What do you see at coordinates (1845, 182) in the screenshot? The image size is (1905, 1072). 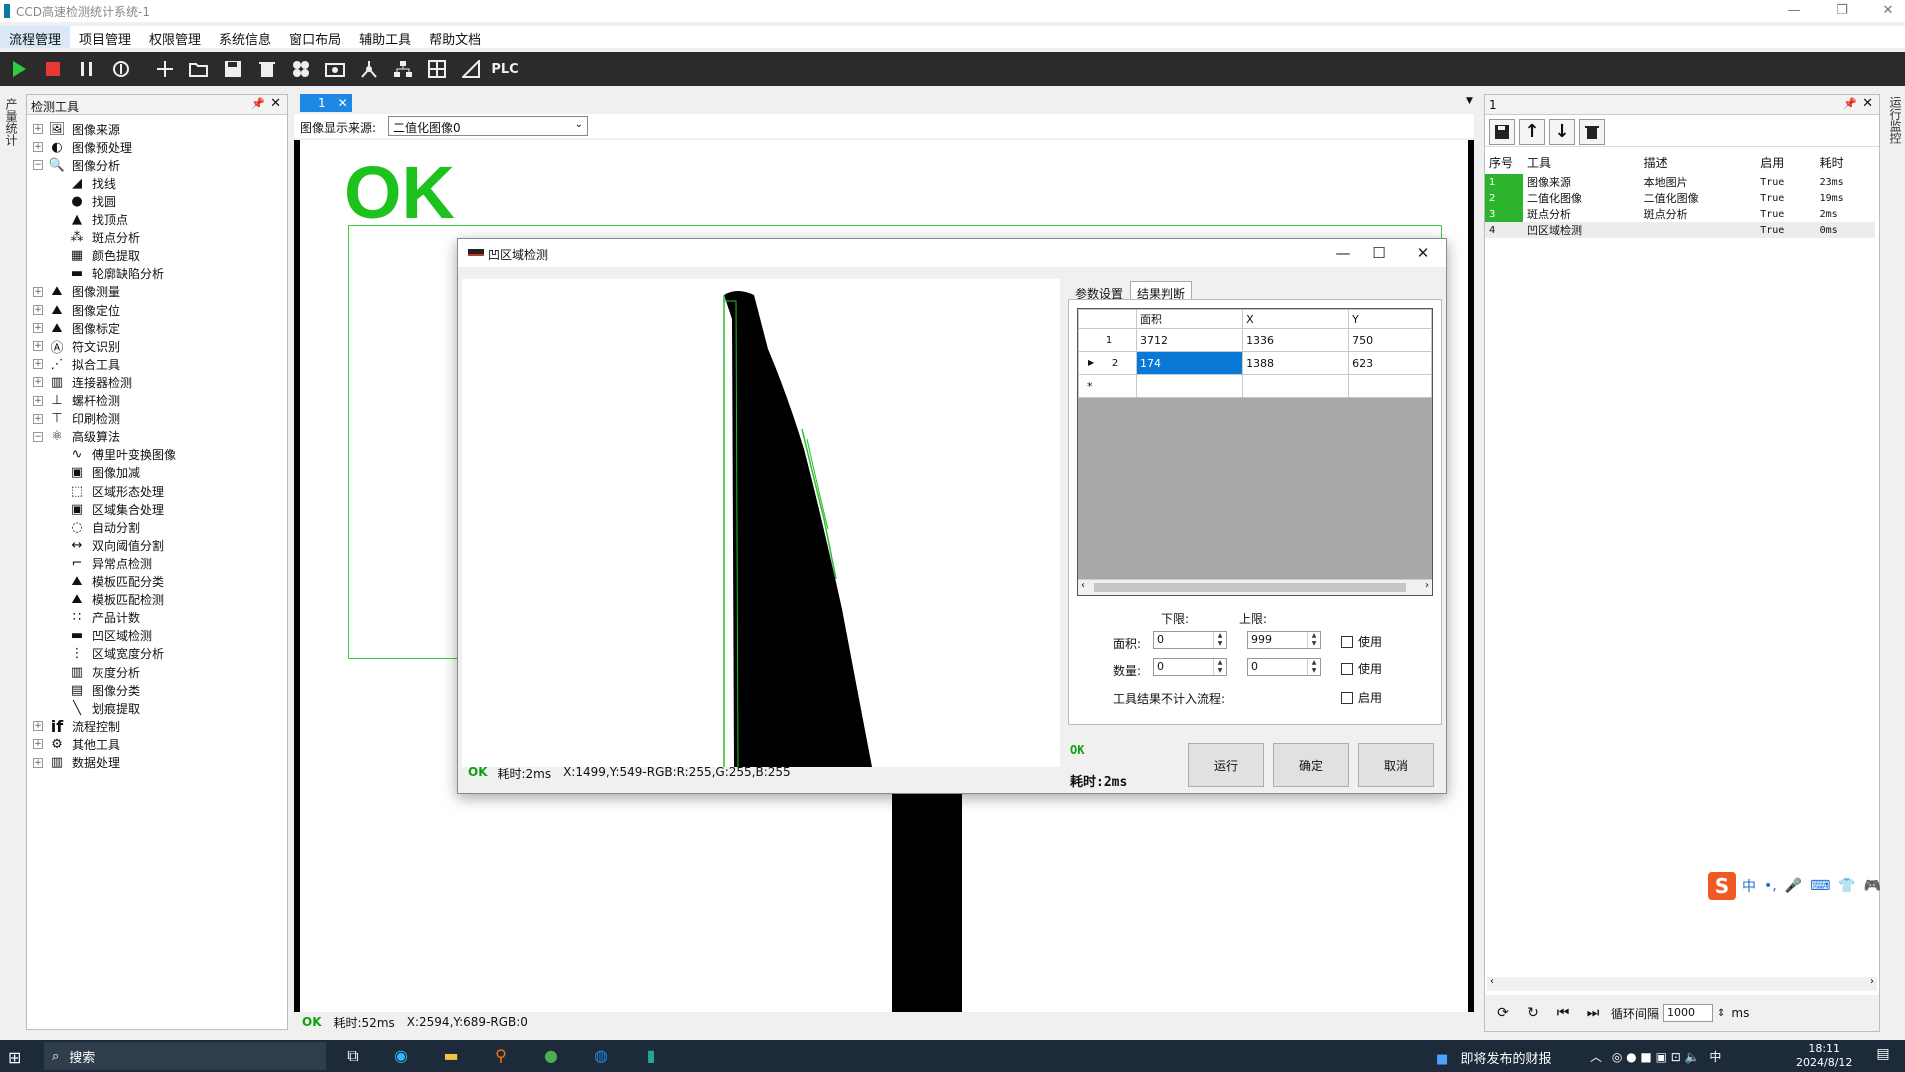 I see `row-time: 23ms` at bounding box center [1845, 182].